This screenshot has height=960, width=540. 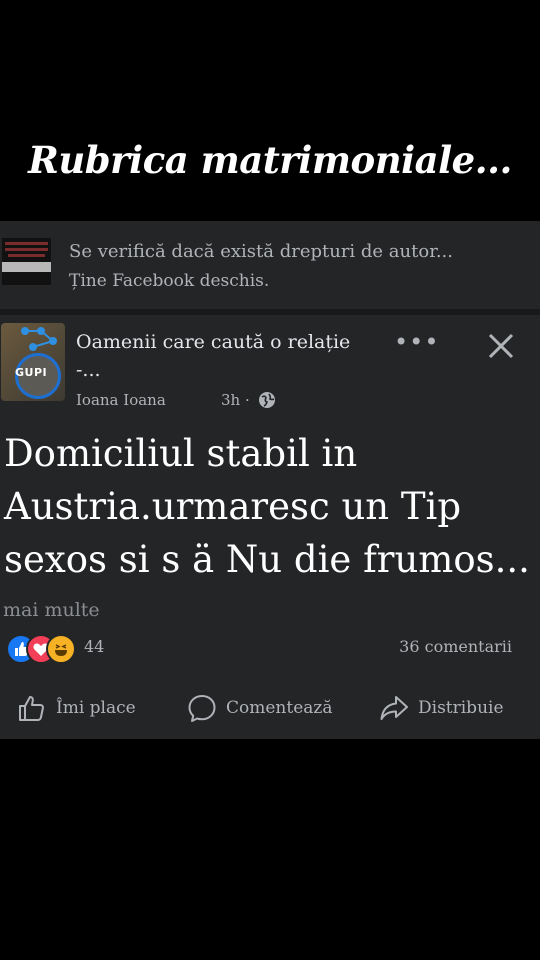 What do you see at coordinates (213, 342) in the screenshot?
I see `group-name-link: Oamenii care caută o relație` at bounding box center [213, 342].